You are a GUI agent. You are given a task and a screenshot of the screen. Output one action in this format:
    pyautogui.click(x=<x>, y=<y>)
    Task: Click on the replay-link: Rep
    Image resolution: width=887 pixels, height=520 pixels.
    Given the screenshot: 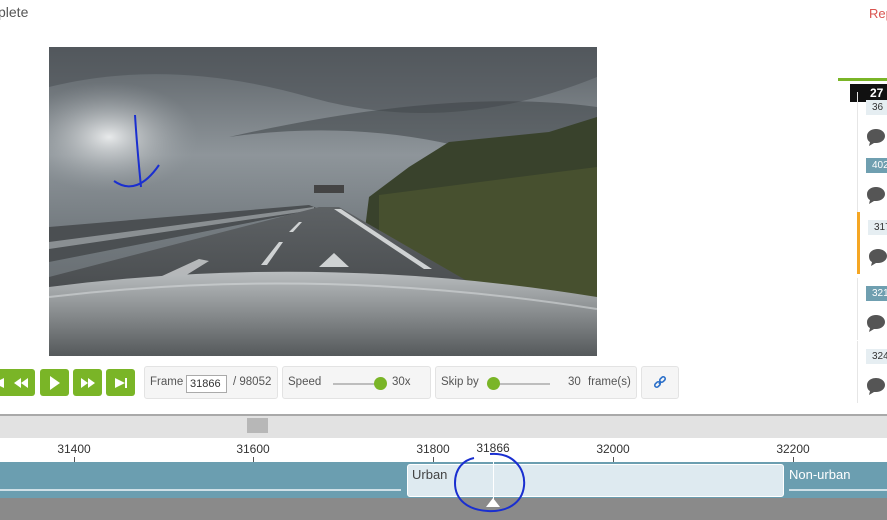 What is the action you would take?
    pyautogui.click(x=878, y=13)
    